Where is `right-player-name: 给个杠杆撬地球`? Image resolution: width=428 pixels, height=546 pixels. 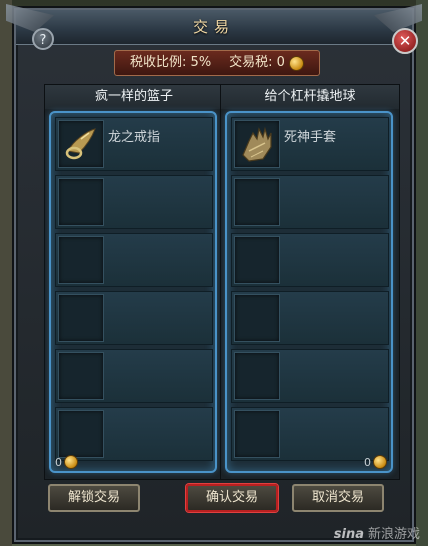 right-player-name: 给个杠杆撬地球 is located at coordinates (310, 97).